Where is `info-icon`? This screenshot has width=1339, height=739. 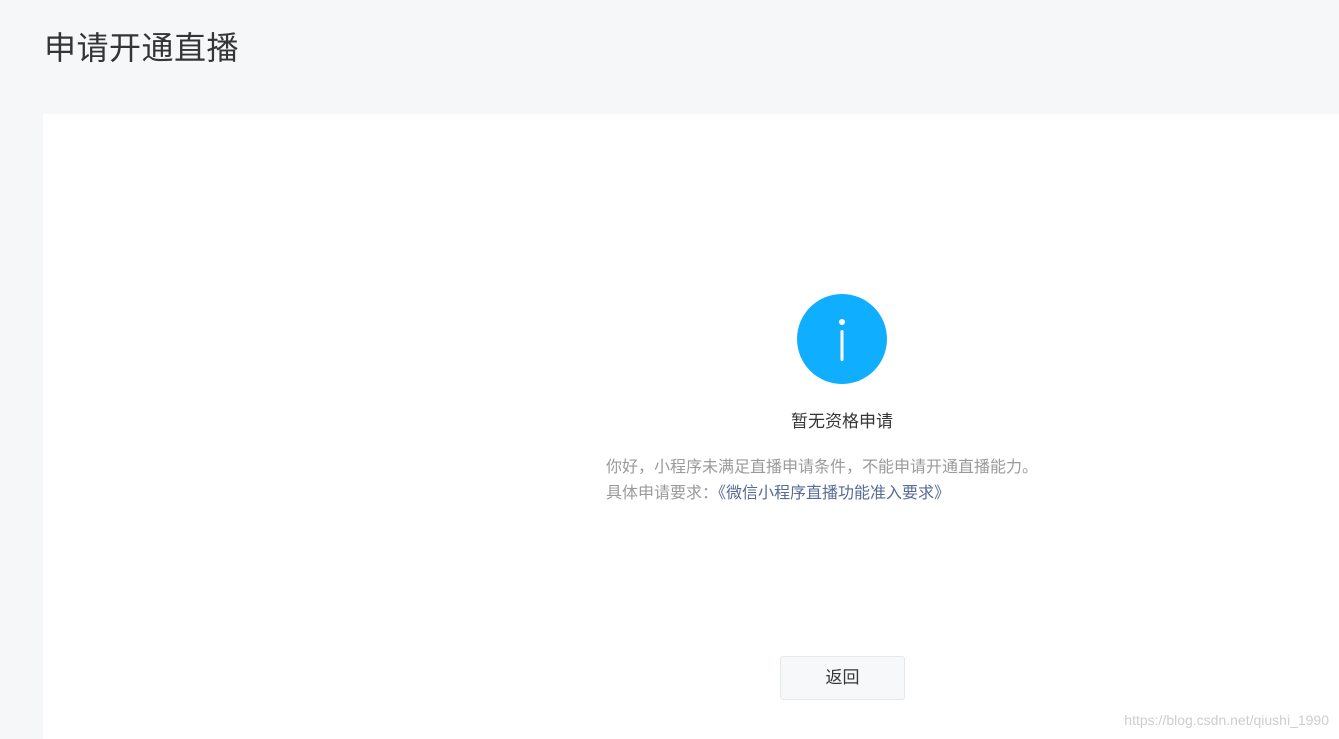 info-icon is located at coordinates (842, 339).